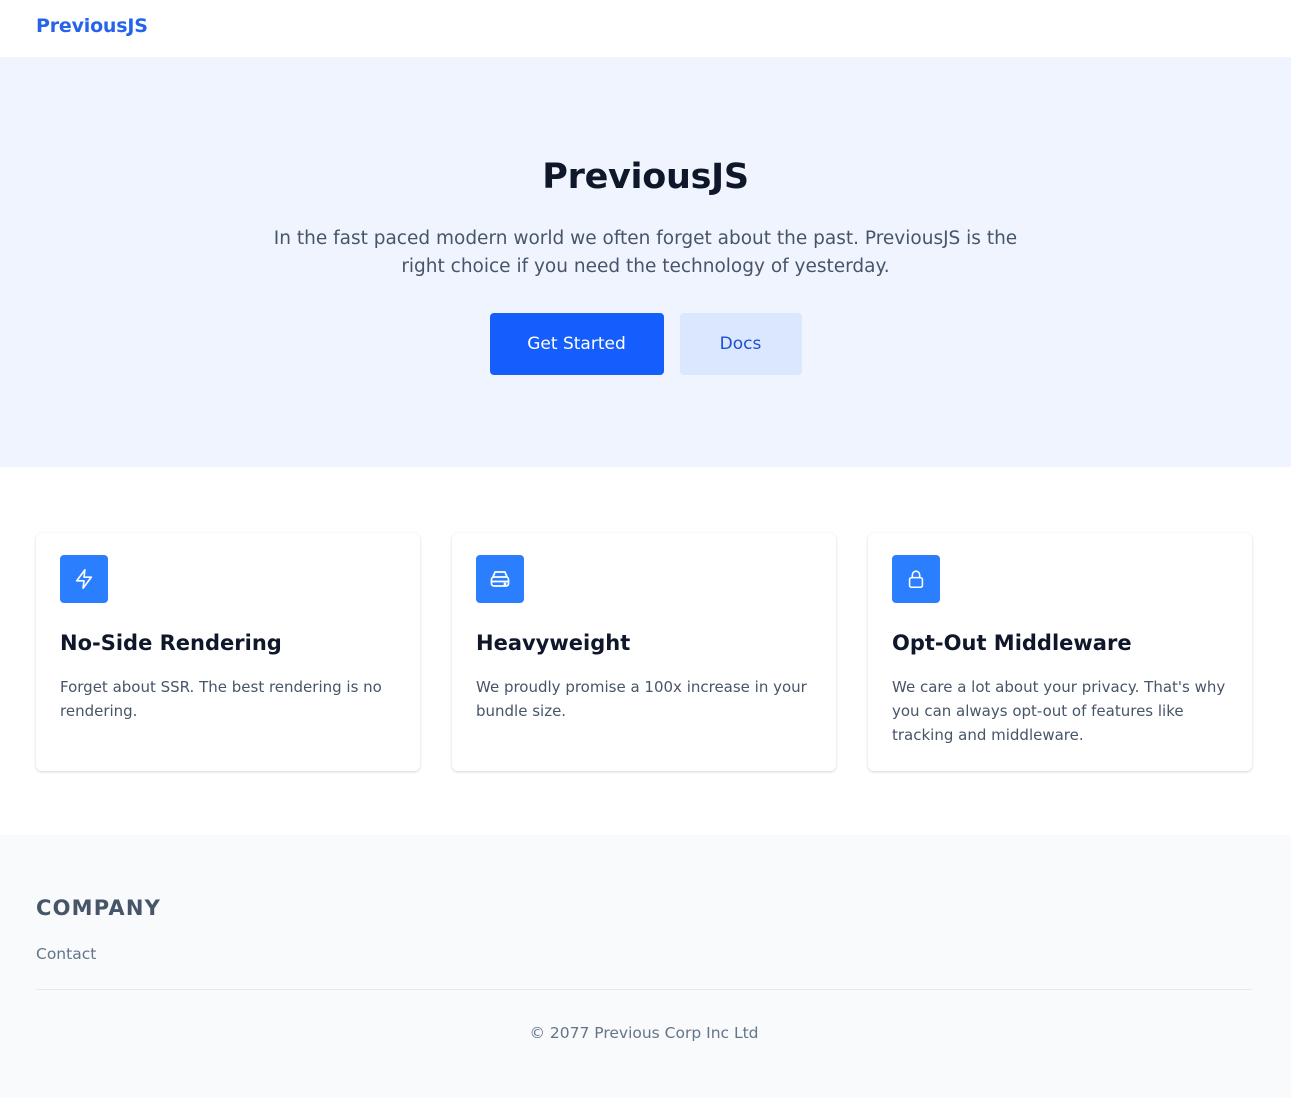 This screenshot has width=1291, height=1098. Describe the element at coordinates (916, 579) in the screenshot. I see `lock-icon` at that location.